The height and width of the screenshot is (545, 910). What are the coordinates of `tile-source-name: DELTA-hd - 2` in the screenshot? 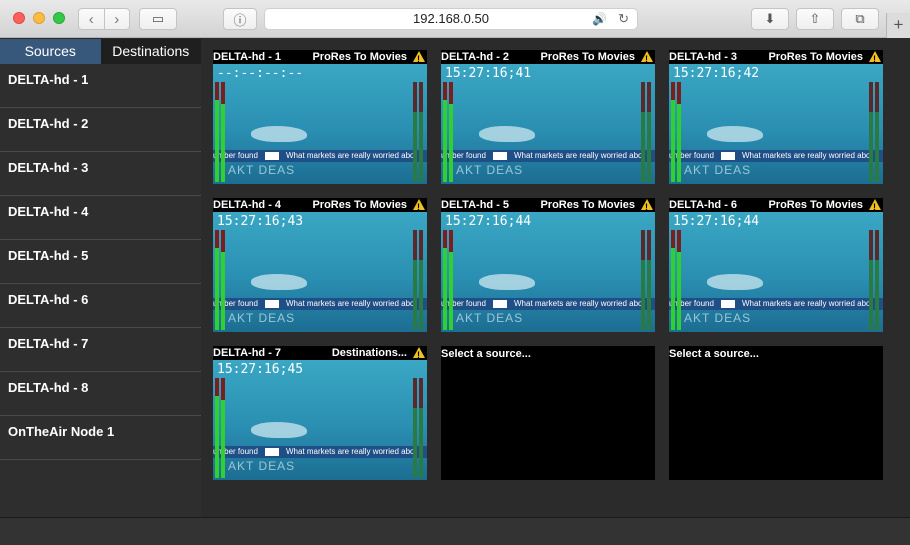 It's located at (475, 57).